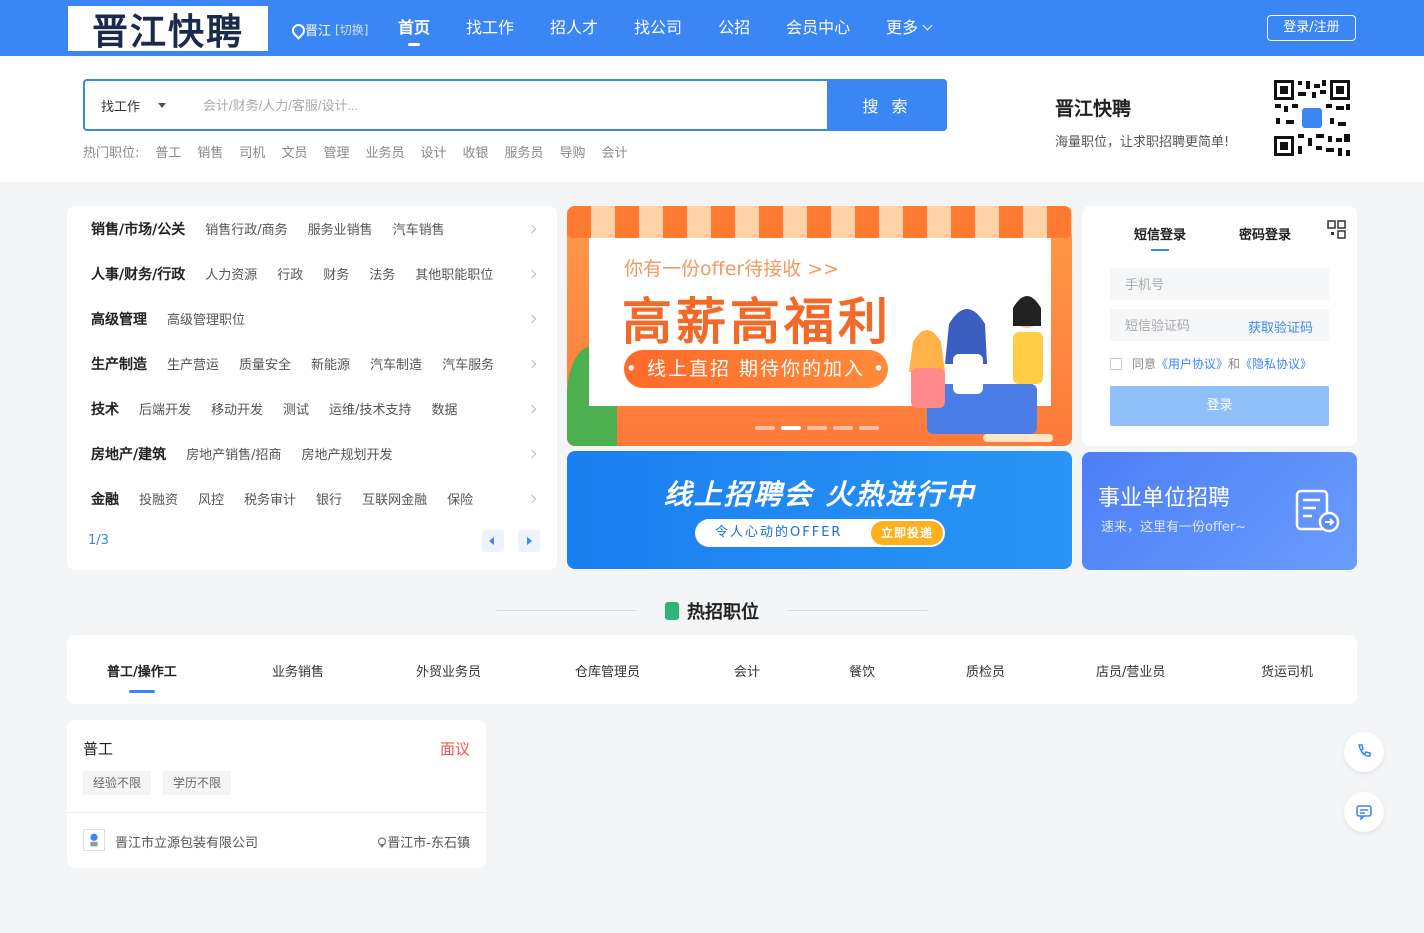 The image size is (1424, 933). Describe the element at coordinates (296, 408) in the screenshot. I see `category-sub: 测试` at that location.